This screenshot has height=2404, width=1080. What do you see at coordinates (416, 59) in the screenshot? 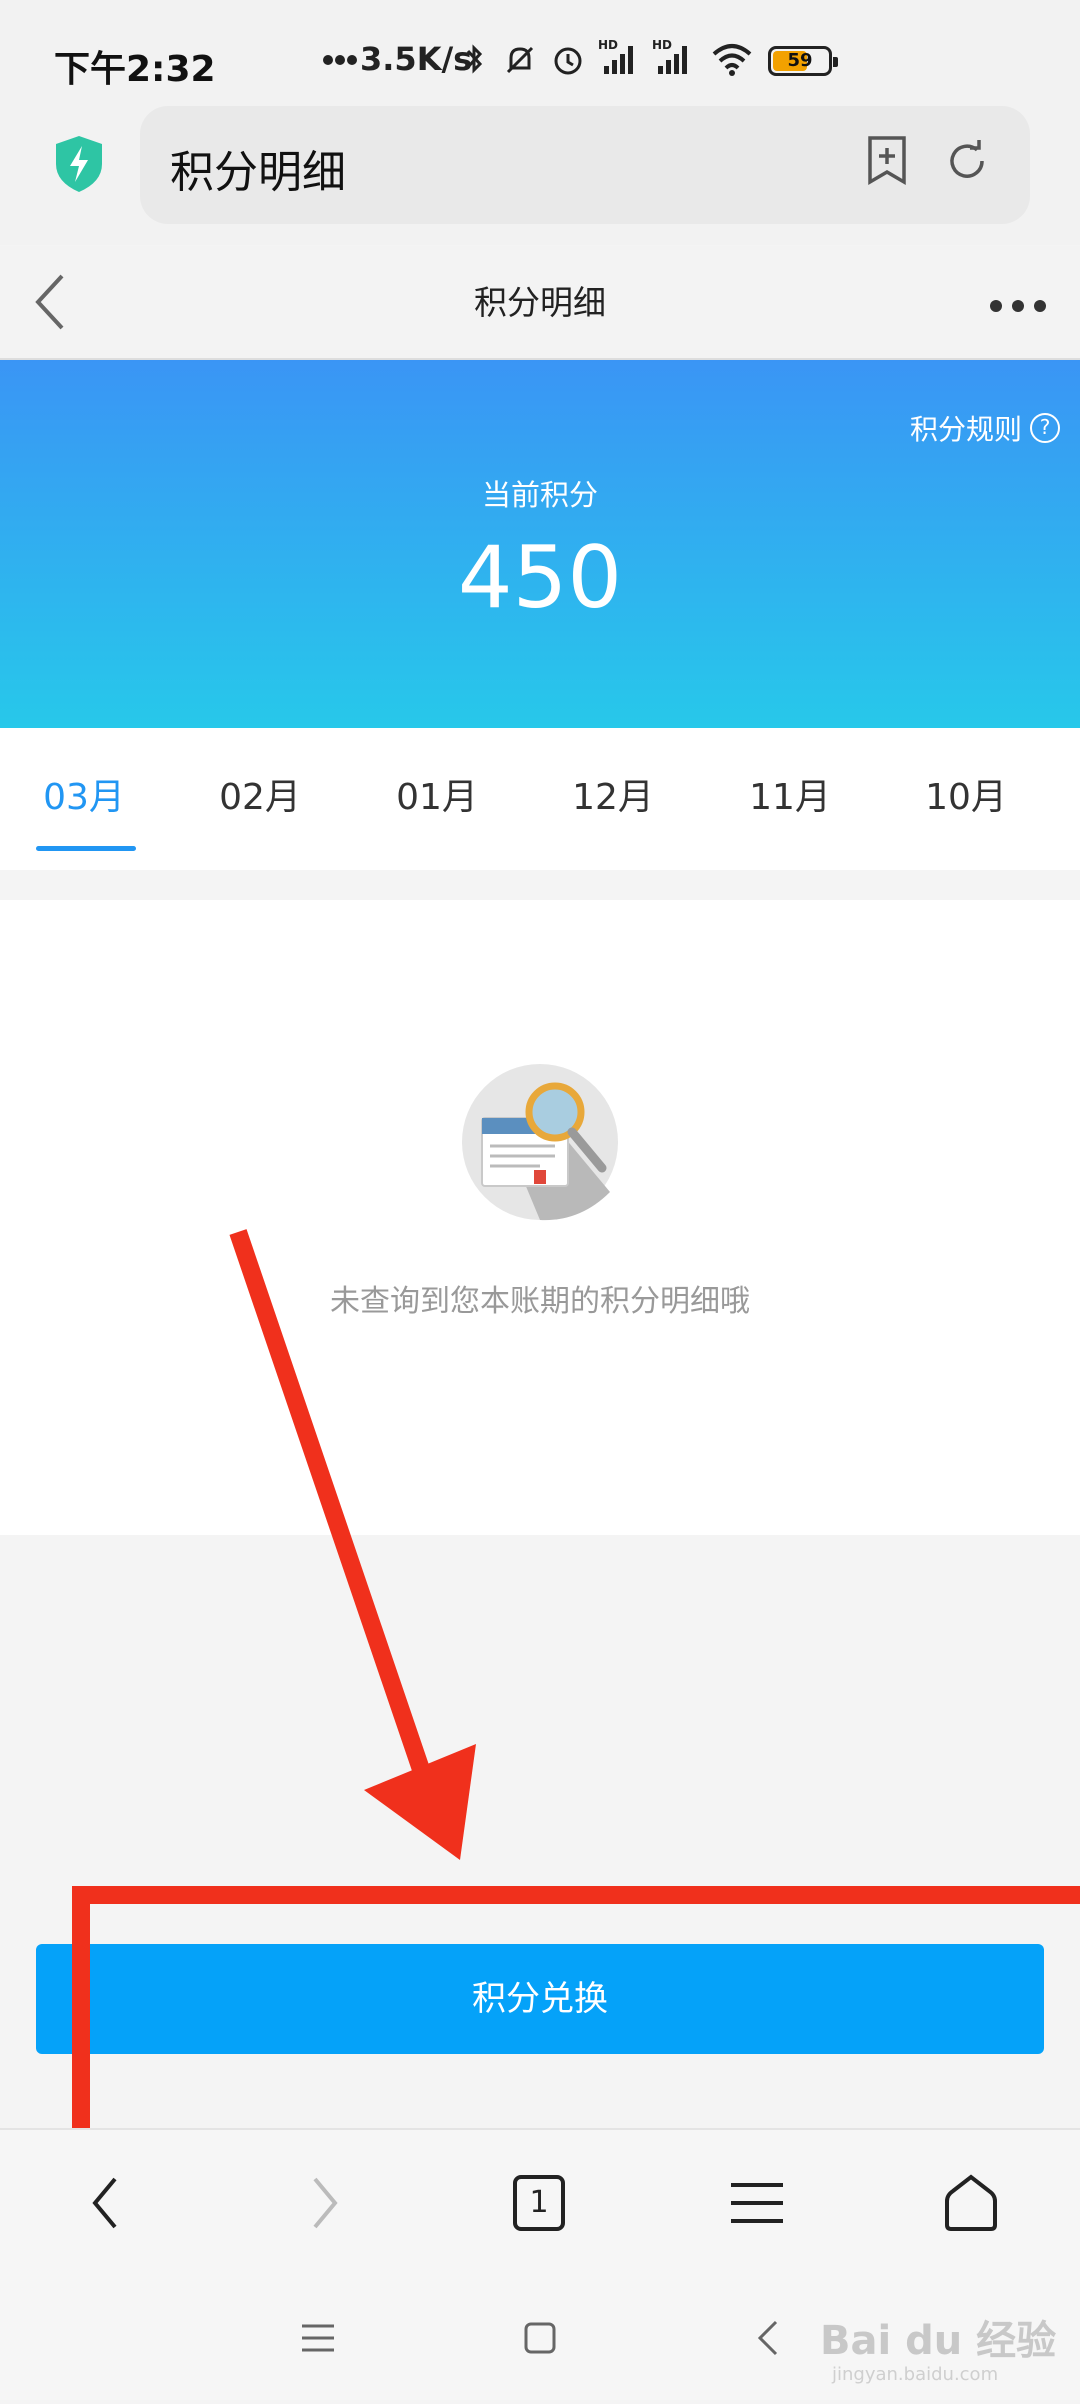
I see `network-speed: 3.5K/s` at bounding box center [416, 59].